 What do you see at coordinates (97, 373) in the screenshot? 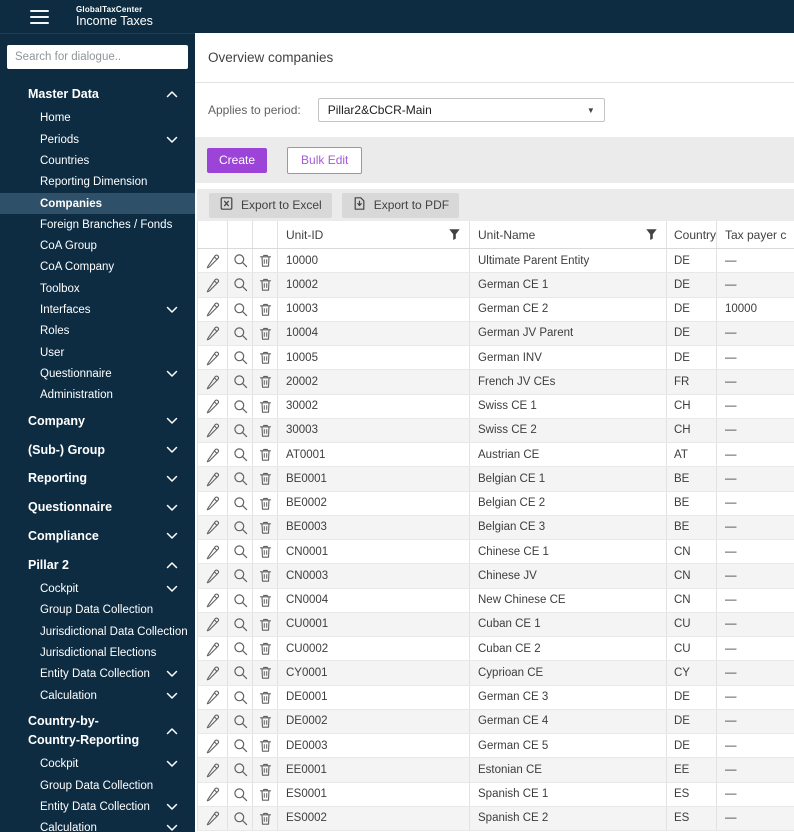
I see `sidebar-item-questionnaire: Questionnaire` at bounding box center [97, 373].